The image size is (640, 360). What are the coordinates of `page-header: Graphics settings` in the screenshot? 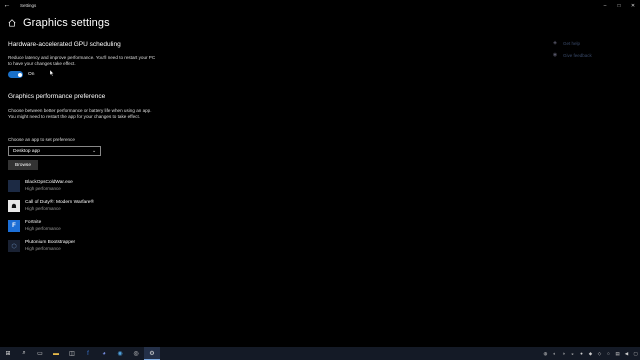 It's located at (59, 23).